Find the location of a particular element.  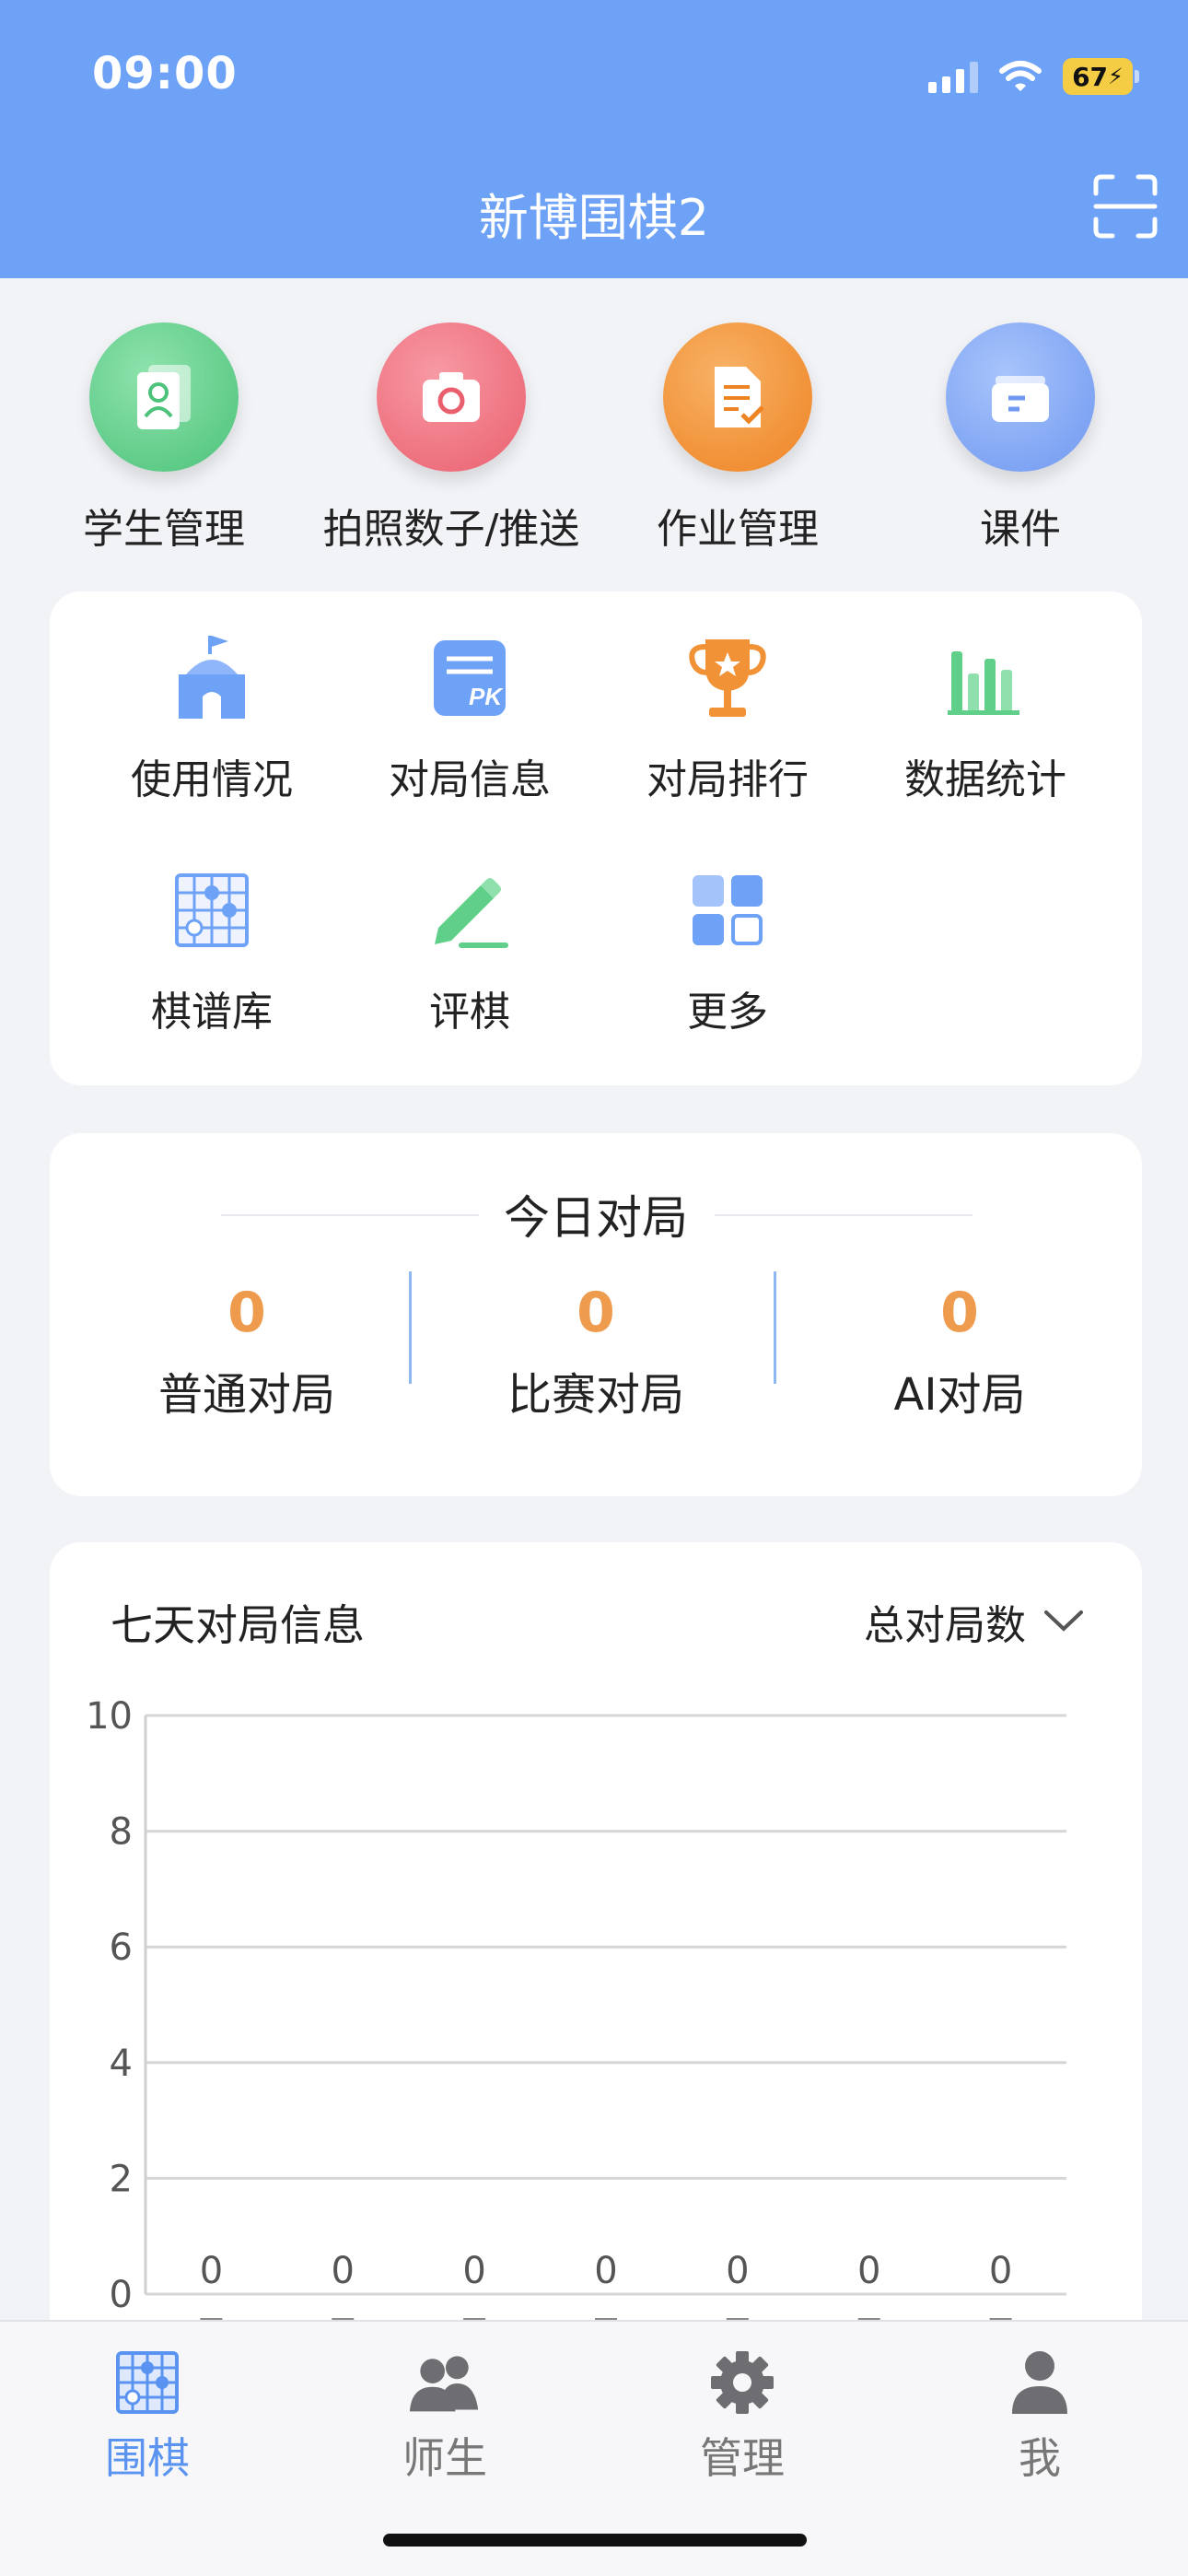

tab-management: 管理 is located at coordinates (742, 2417).